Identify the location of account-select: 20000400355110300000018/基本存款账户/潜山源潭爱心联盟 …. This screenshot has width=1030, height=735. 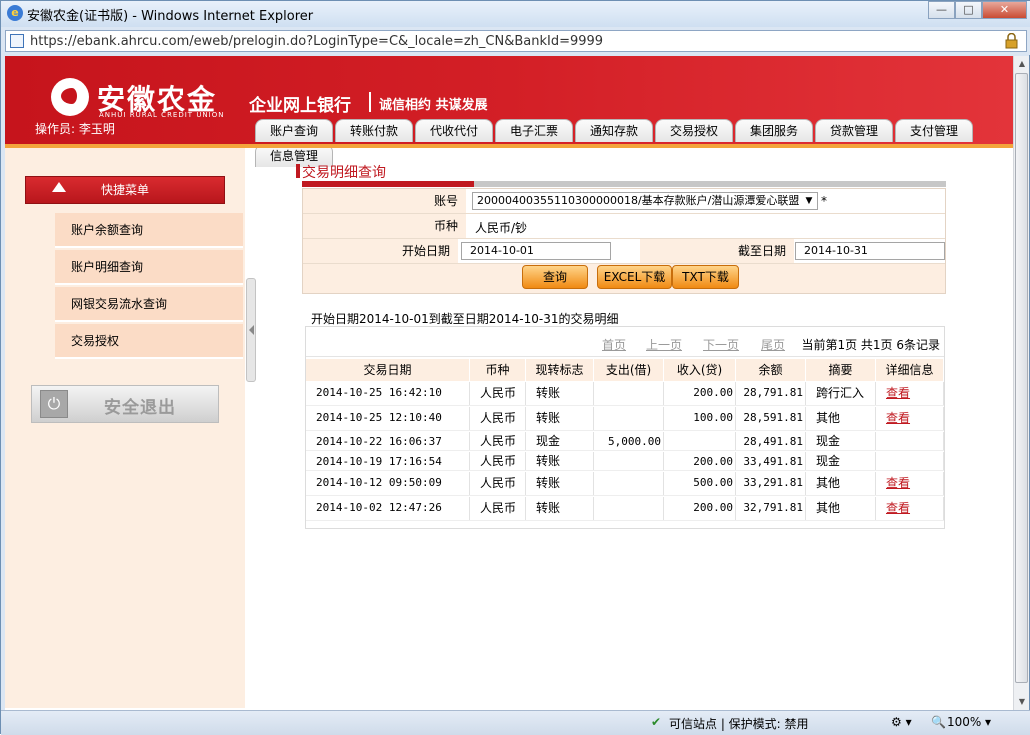
(645, 201).